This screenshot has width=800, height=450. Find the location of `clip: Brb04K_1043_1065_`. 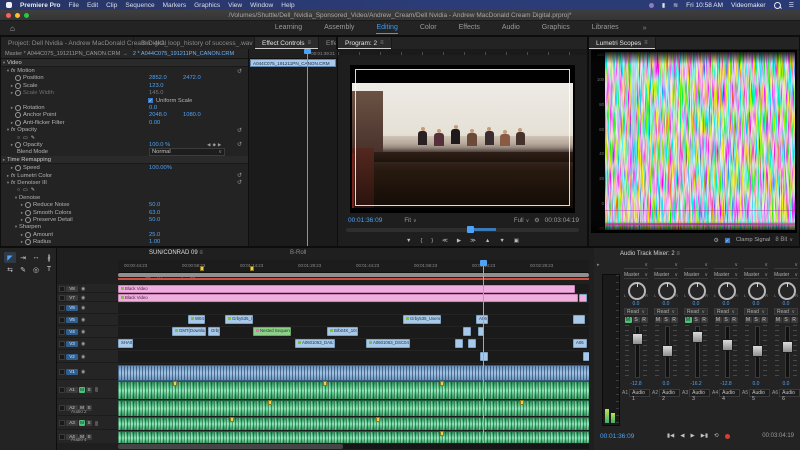

clip: Brb04K_1043_1065_ is located at coordinates (342, 331).